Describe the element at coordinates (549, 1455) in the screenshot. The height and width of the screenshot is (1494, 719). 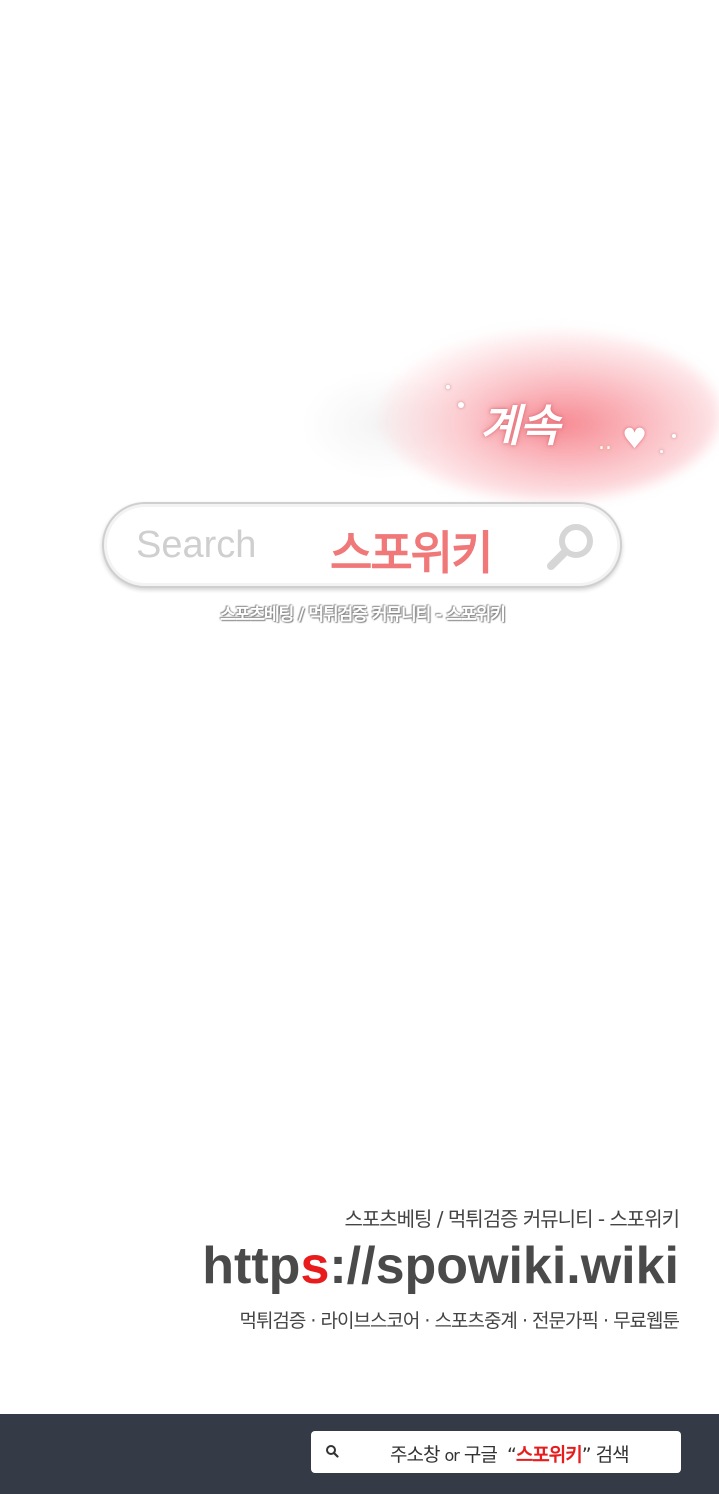
I see `hint-keyword: 스포위키` at that location.